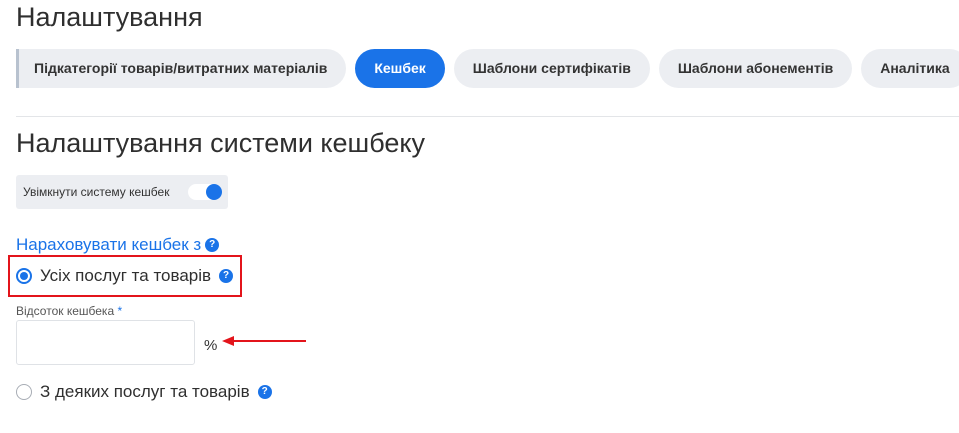 This screenshot has height=433, width=959. What do you see at coordinates (105, 342) in the screenshot?
I see `cashback-percent-input` at bounding box center [105, 342].